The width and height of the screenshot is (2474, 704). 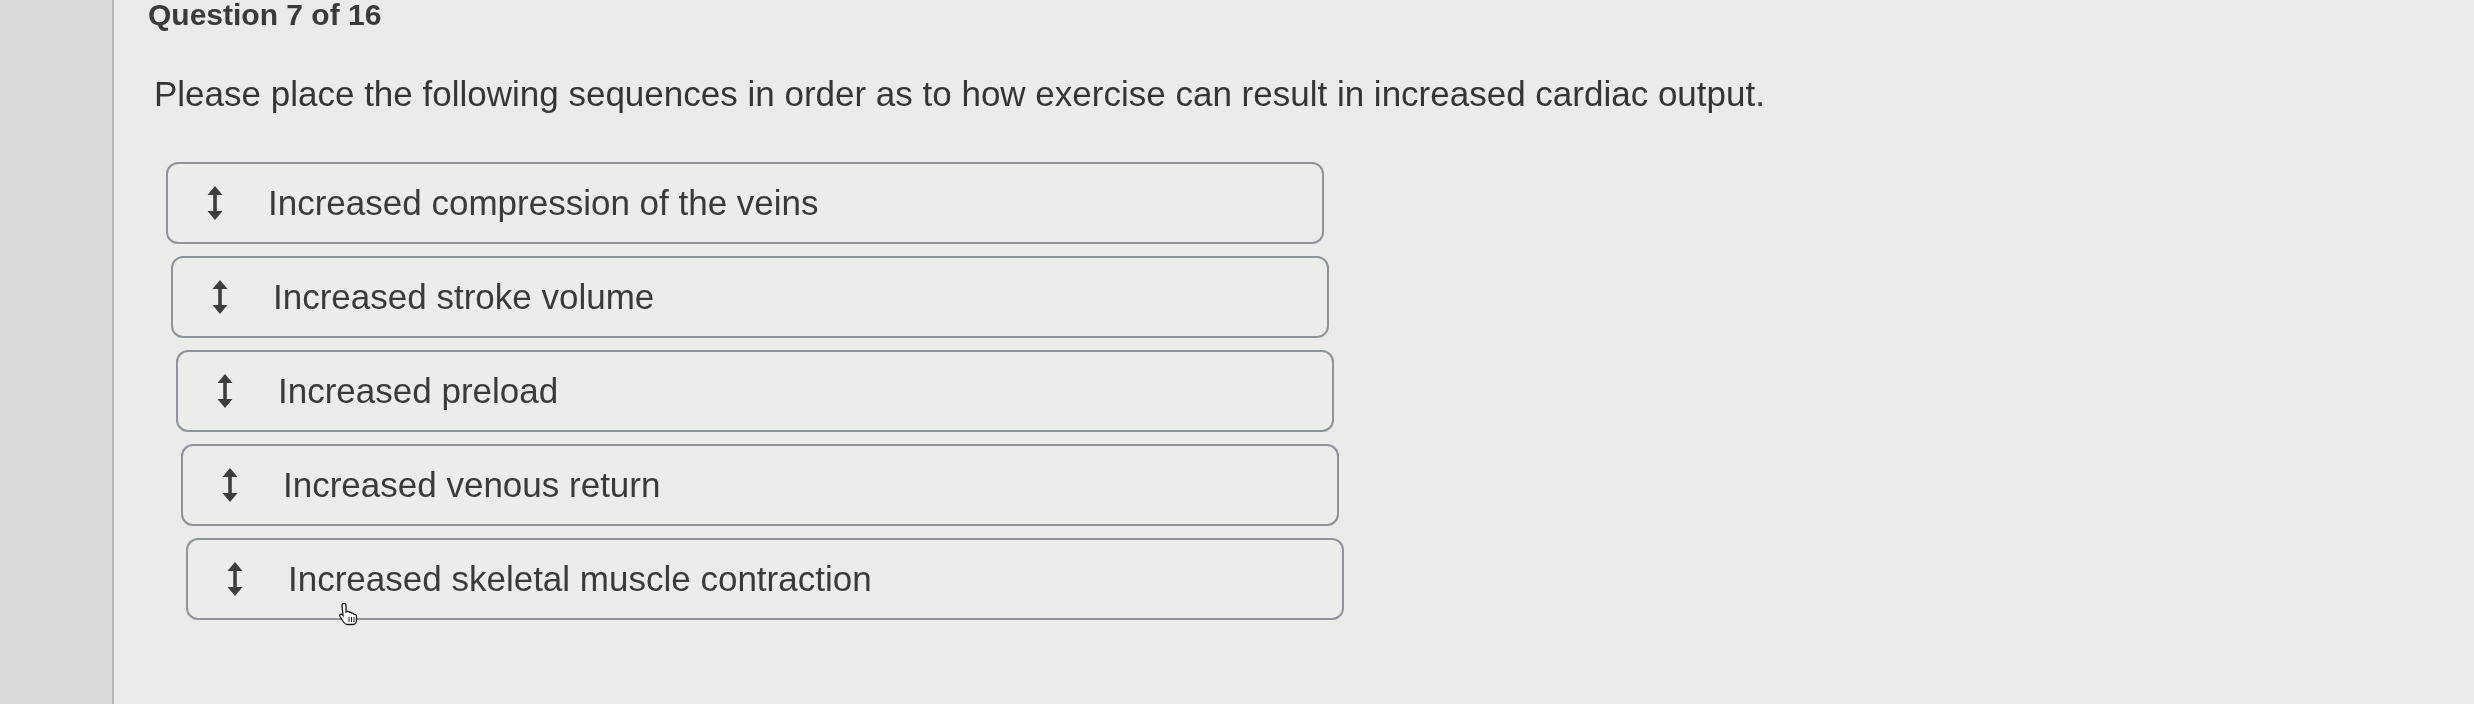 What do you see at coordinates (464, 297) in the screenshot?
I see `item-label: Increased stroke volume` at bounding box center [464, 297].